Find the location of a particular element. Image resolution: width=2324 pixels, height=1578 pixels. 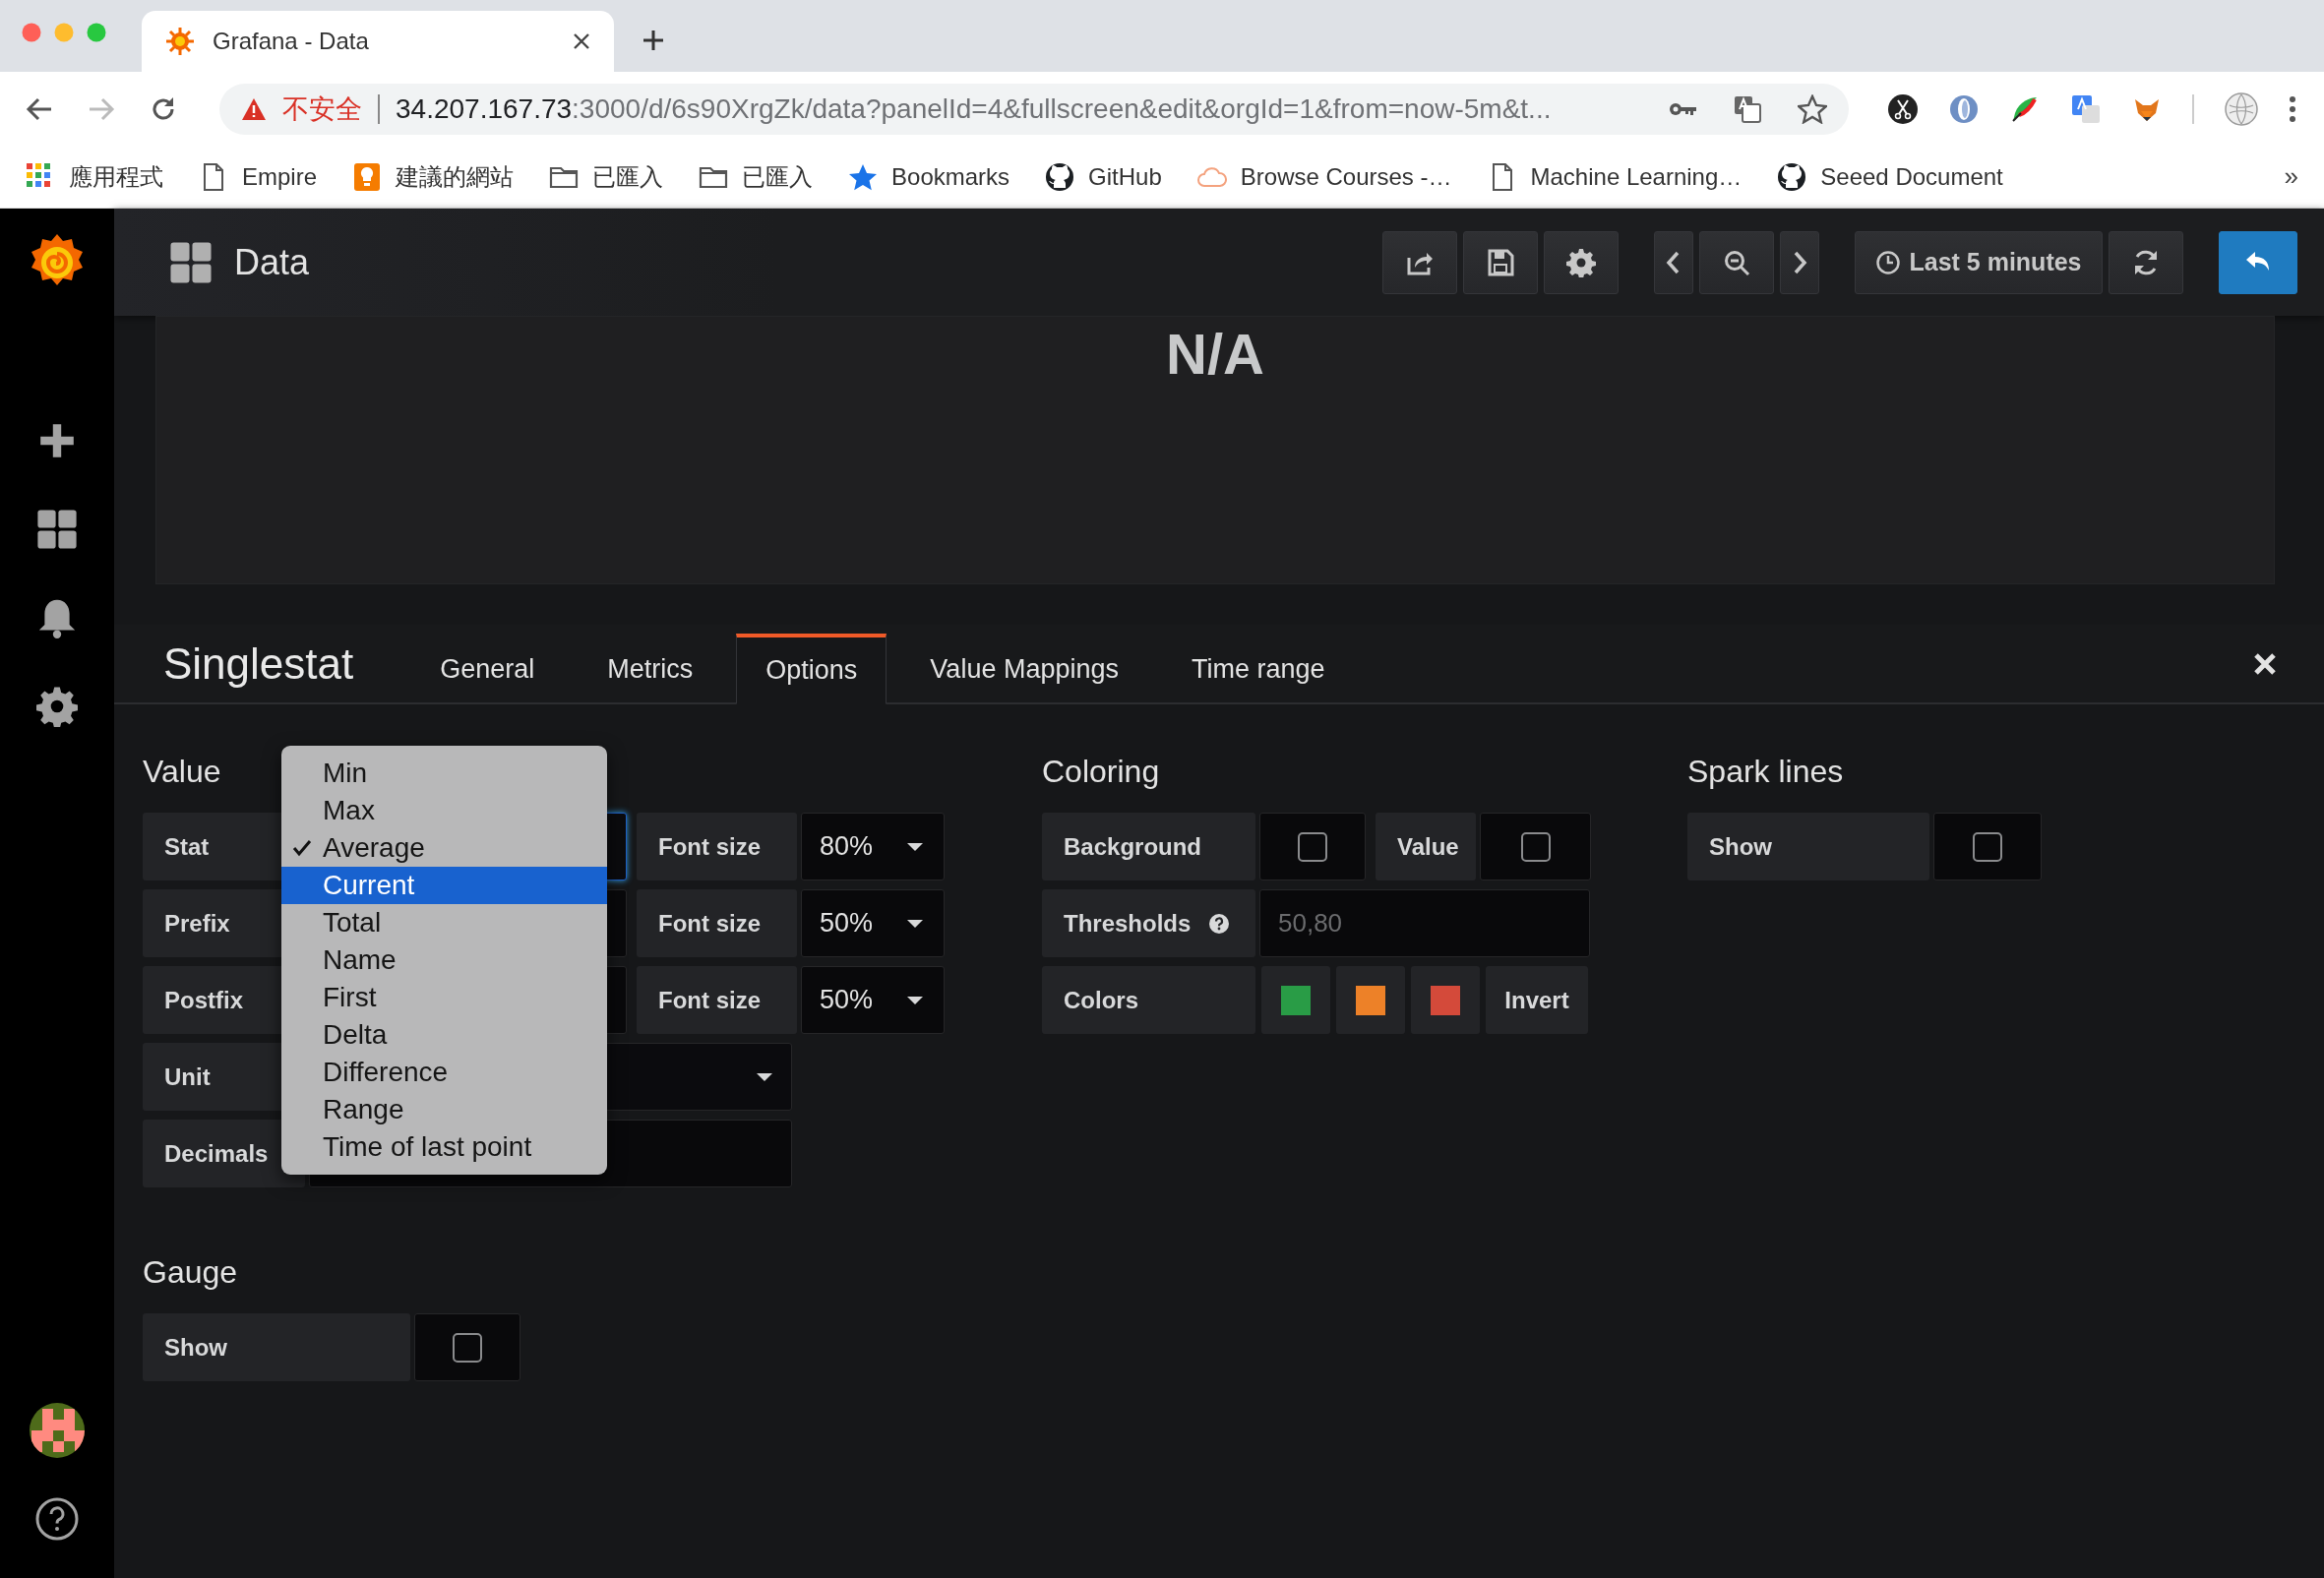

field-label: Value is located at coordinates (1426, 846).